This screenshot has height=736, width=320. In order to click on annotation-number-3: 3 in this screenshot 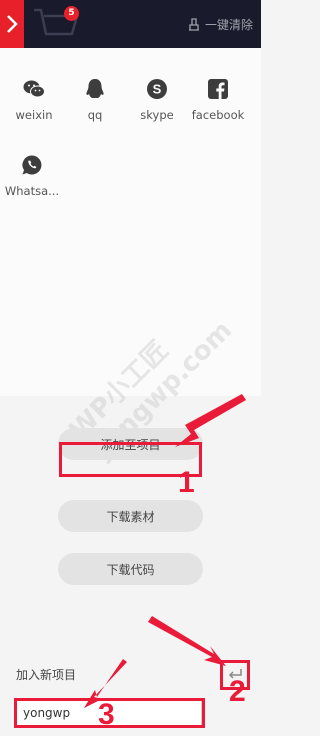, I will do `click(106, 714)`.